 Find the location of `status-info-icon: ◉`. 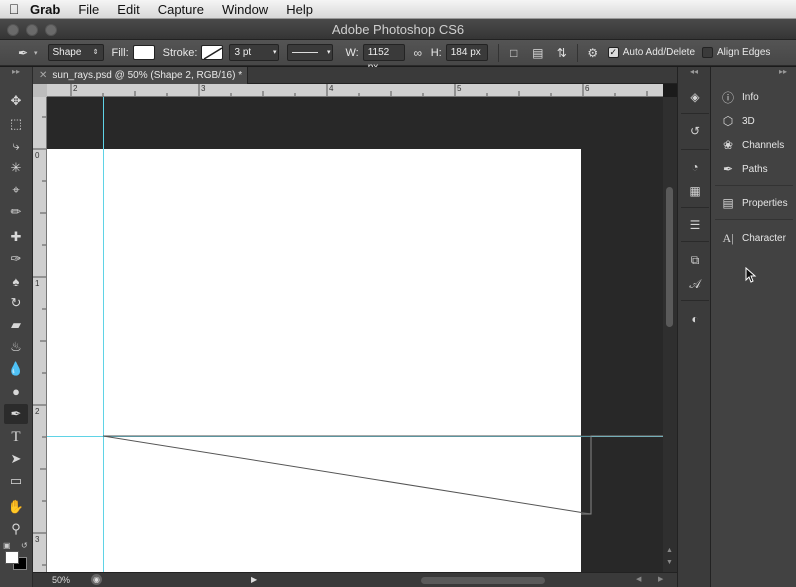

status-info-icon: ◉ is located at coordinates (96, 579).